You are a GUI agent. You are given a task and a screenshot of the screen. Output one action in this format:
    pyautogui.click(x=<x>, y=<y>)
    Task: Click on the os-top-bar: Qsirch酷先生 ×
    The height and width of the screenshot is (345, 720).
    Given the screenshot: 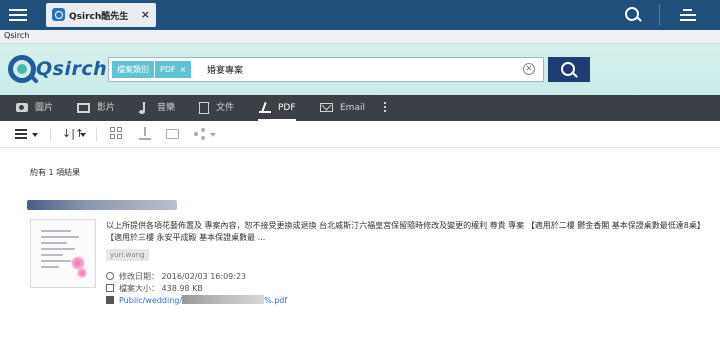 What is the action you would take?
    pyautogui.click(x=360, y=15)
    